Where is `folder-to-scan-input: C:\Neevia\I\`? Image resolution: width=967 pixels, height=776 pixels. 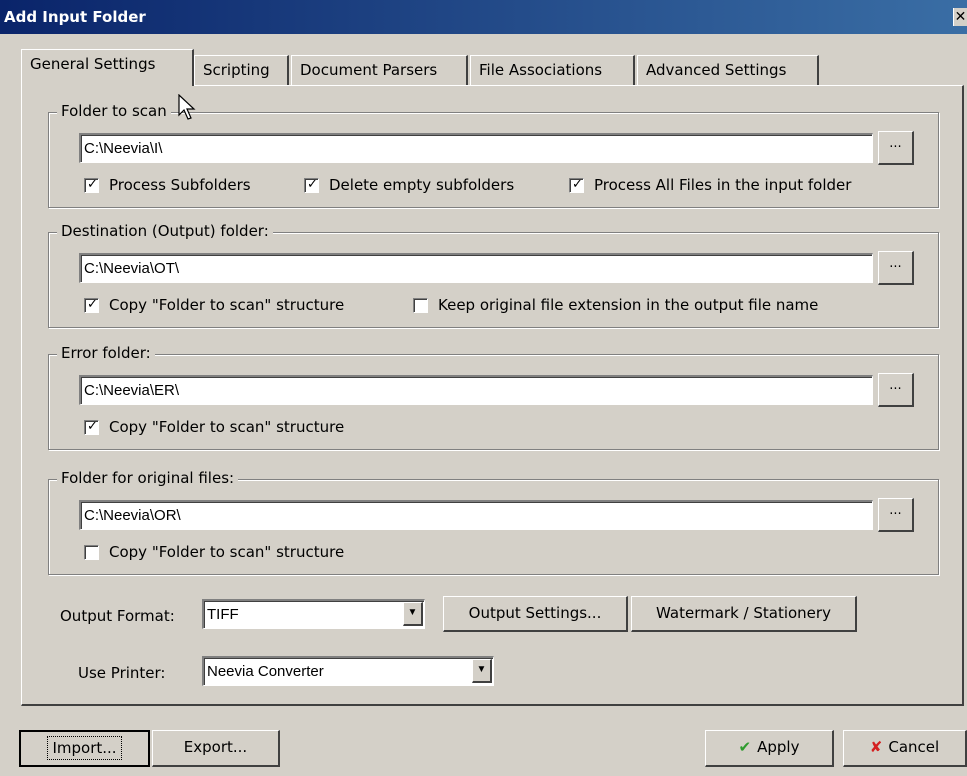
folder-to-scan-input: C:\Neevia\I\ is located at coordinates (476, 148).